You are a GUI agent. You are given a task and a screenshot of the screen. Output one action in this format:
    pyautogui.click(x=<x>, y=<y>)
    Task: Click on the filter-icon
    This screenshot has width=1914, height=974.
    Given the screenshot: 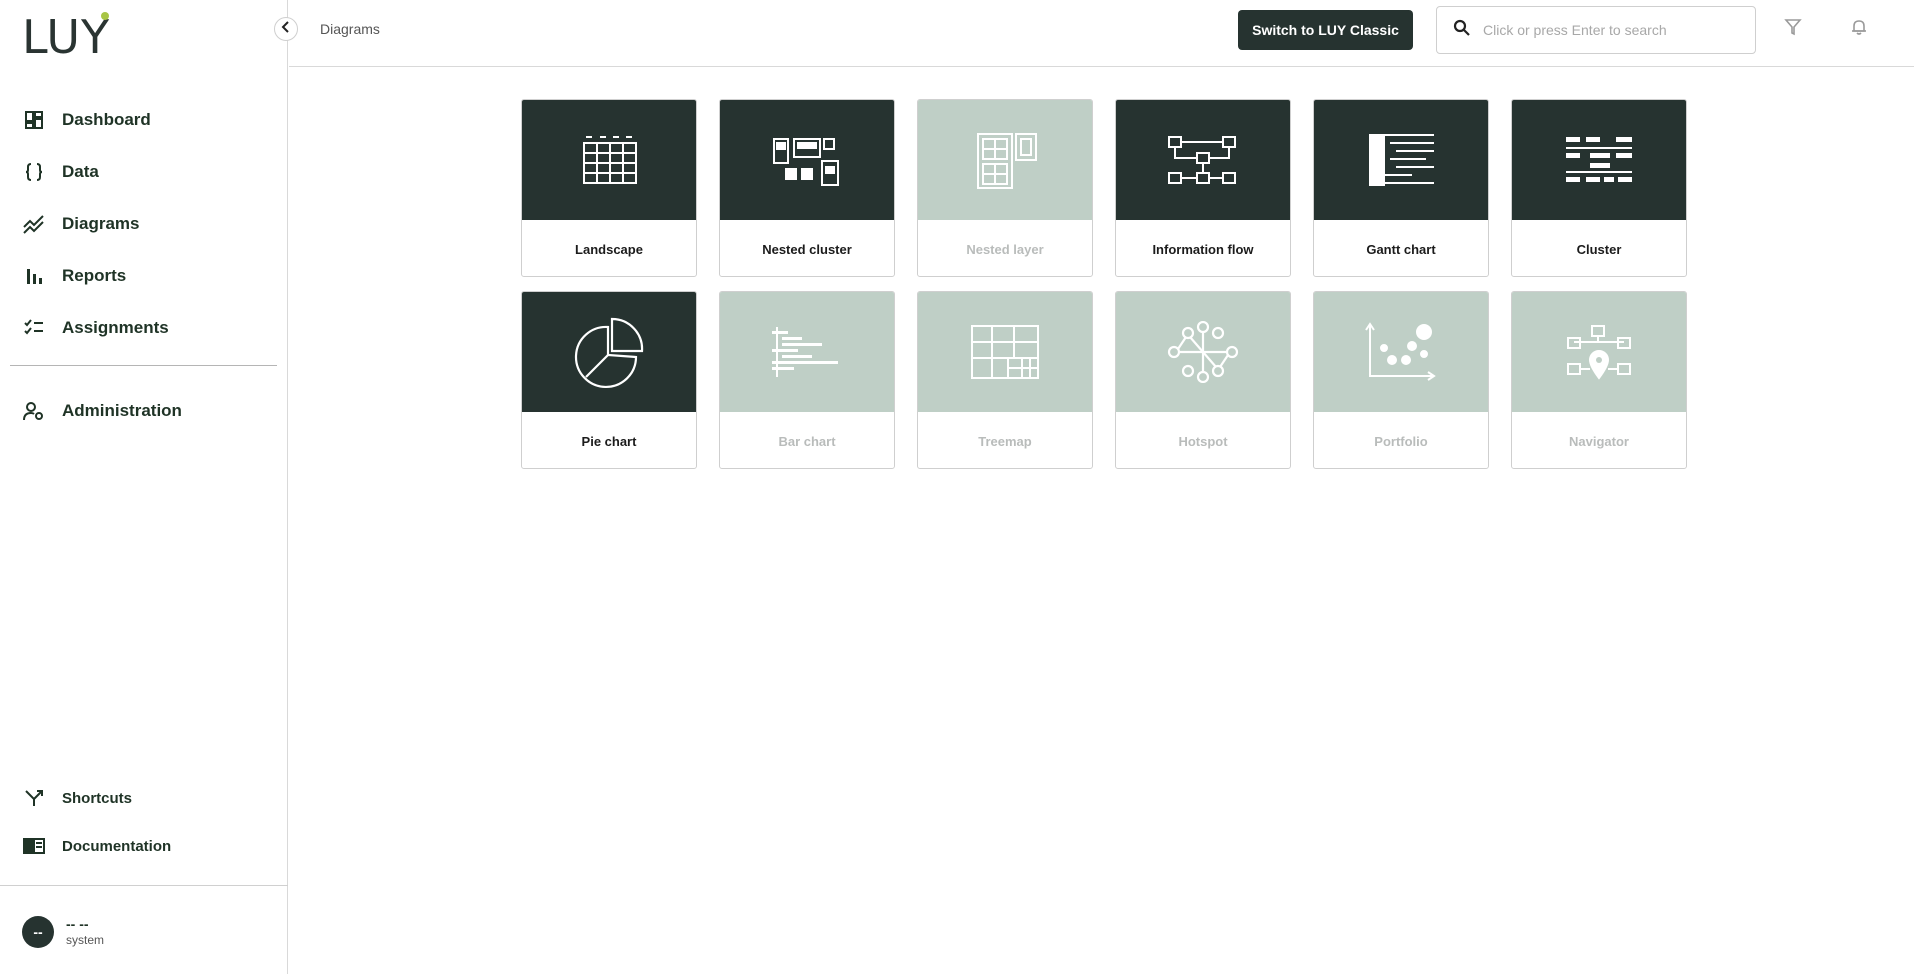 What is the action you would take?
    pyautogui.click(x=1793, y=29)
    